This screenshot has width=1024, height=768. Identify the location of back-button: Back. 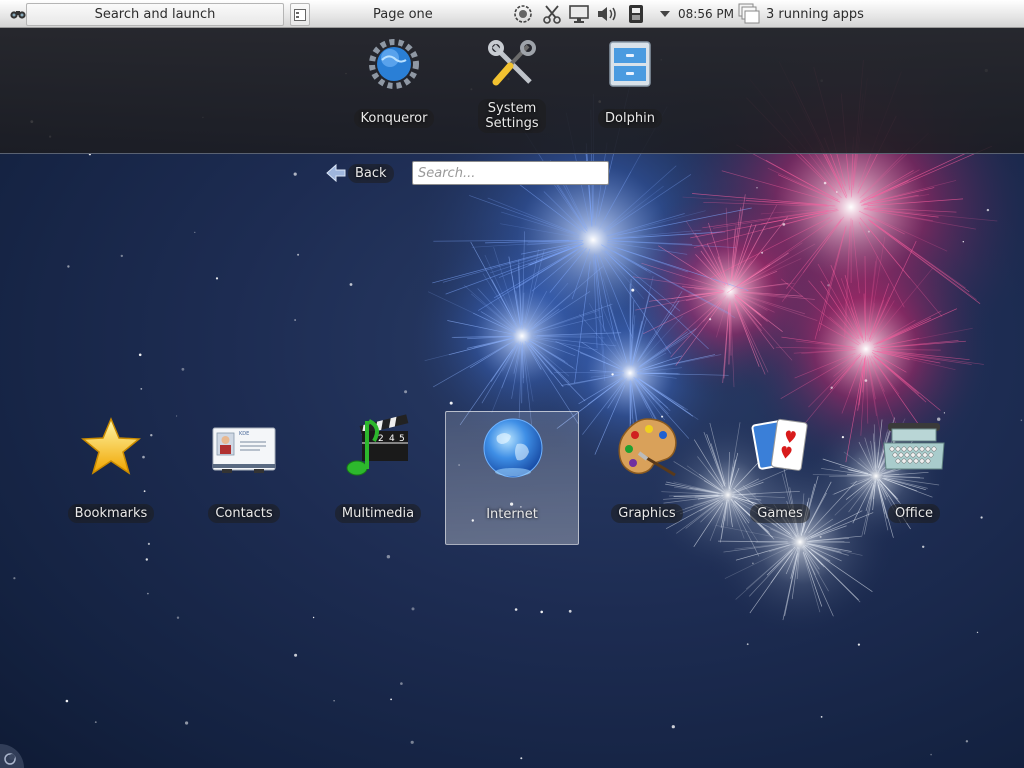
(360, 173).